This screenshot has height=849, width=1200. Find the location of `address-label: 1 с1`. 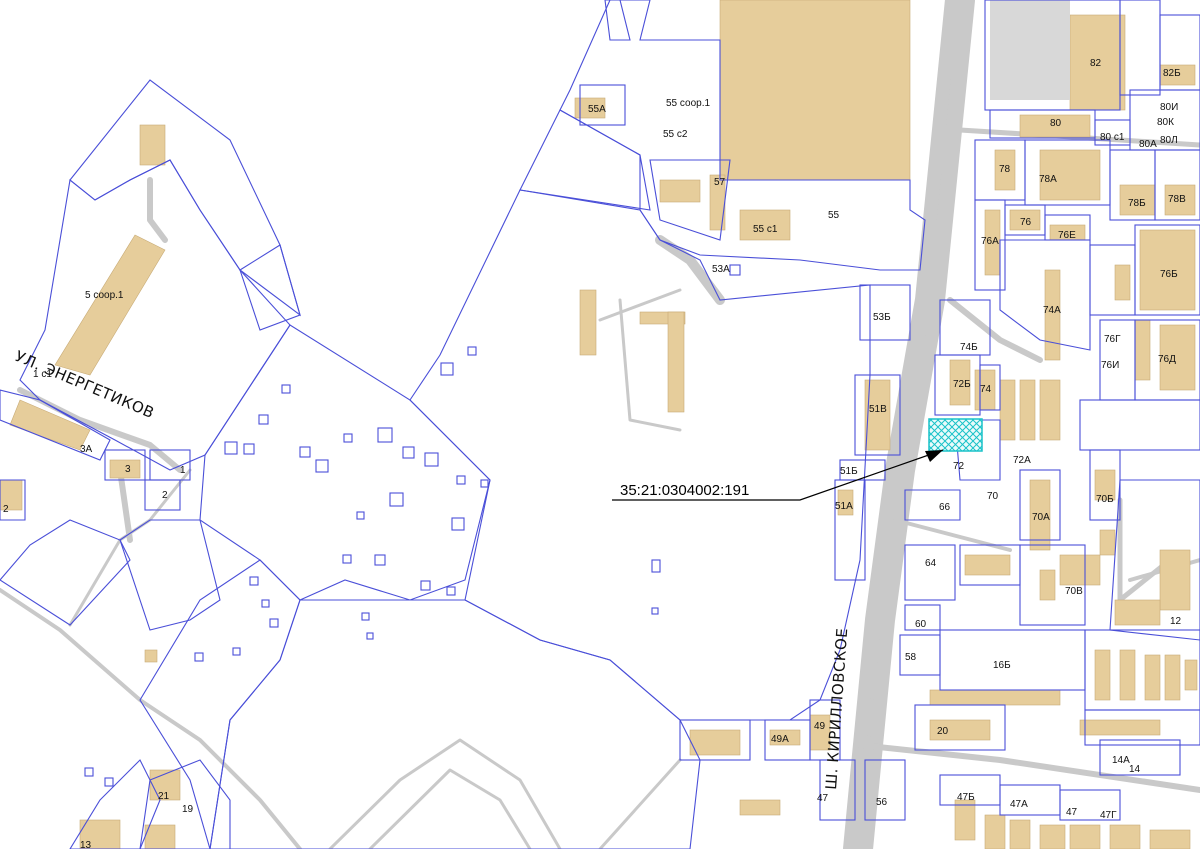

address-label: 1 с1 is located at coordinates (42, 374).